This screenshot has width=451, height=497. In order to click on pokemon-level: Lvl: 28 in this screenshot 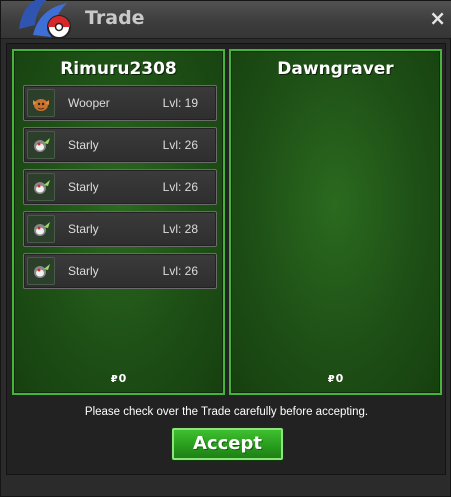, I will do `click(180, 229)`.